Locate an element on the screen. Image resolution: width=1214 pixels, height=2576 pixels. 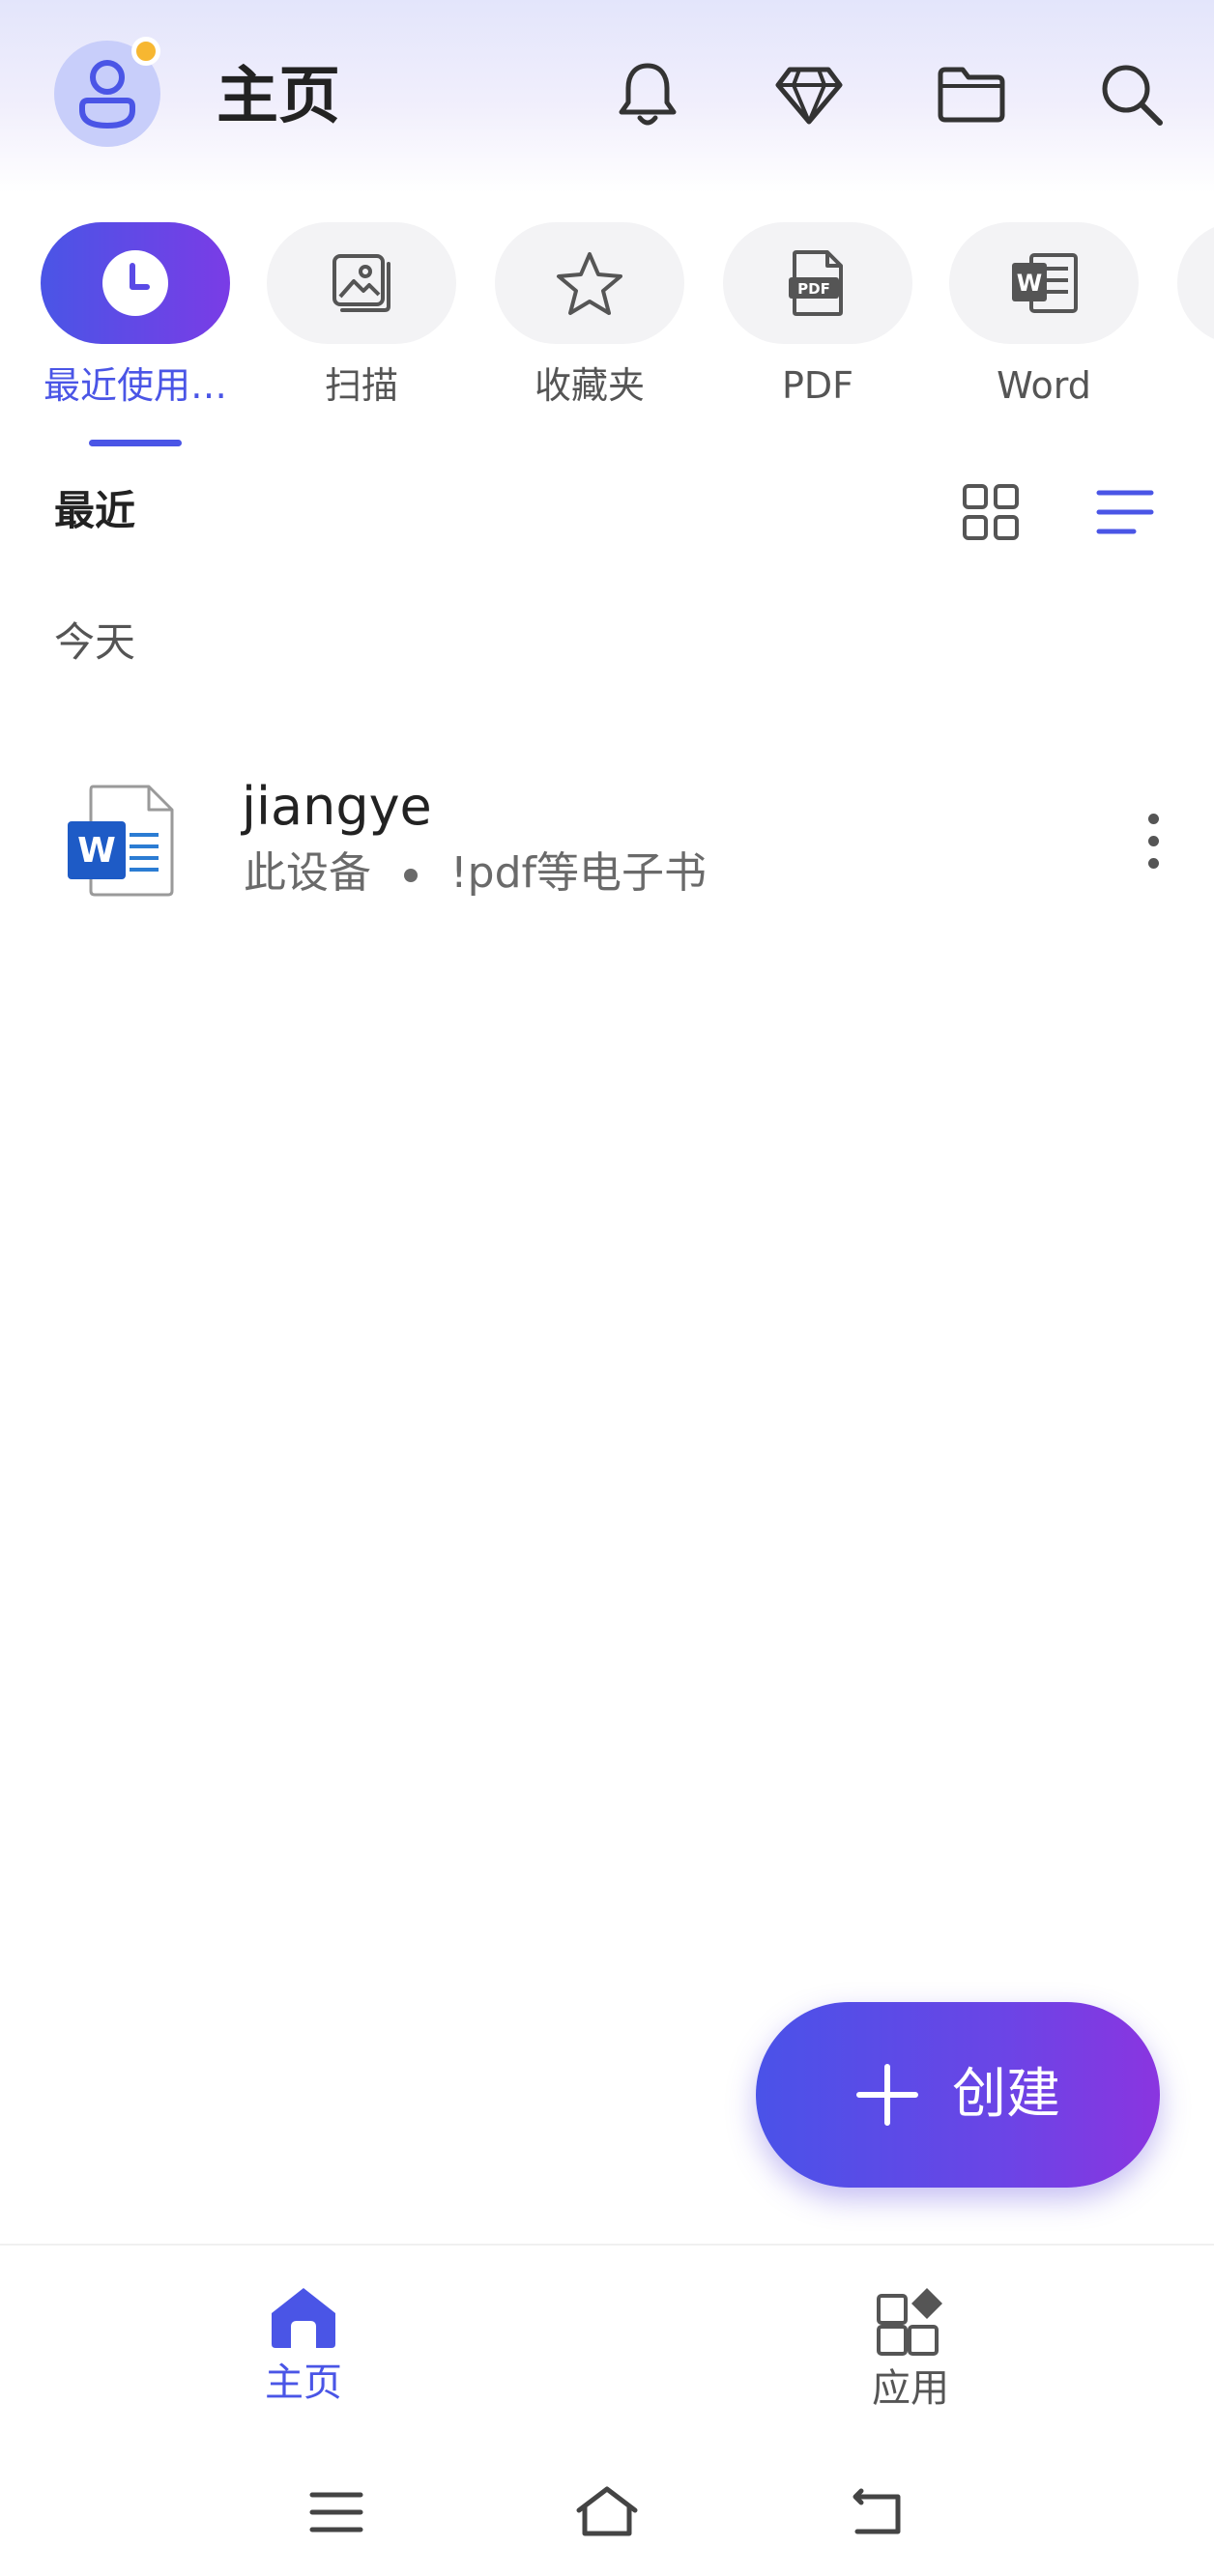
tab-more is located at coordinates (1194, 283).